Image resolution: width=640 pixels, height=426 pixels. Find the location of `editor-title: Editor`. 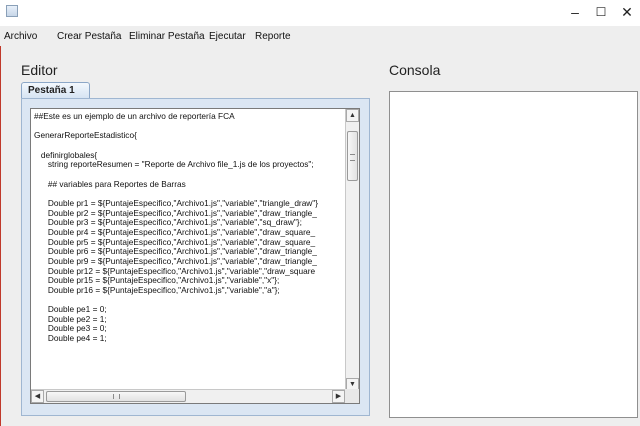

editor-title: Editor is located at coordinates (39, 70).